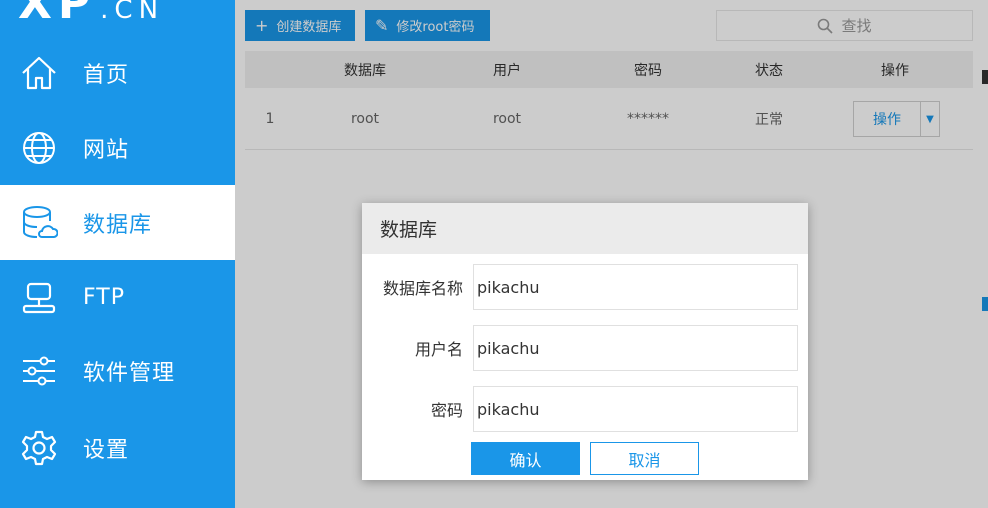 The image size is (988, 508). What do you see at coordinates (635, 287) in the screenshot?
I see `database-name-input: pikachu` at bounding box center [635, 287].